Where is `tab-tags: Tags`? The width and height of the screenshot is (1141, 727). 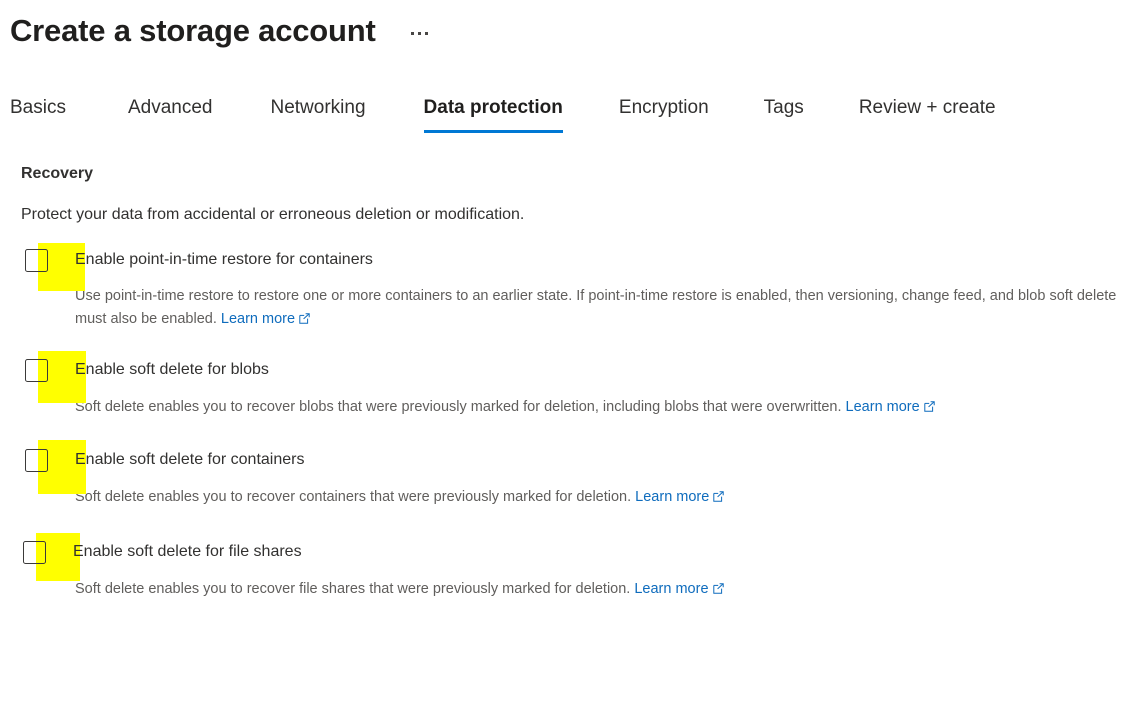 tab-tags: Tags is located at coordinates (784, 114).